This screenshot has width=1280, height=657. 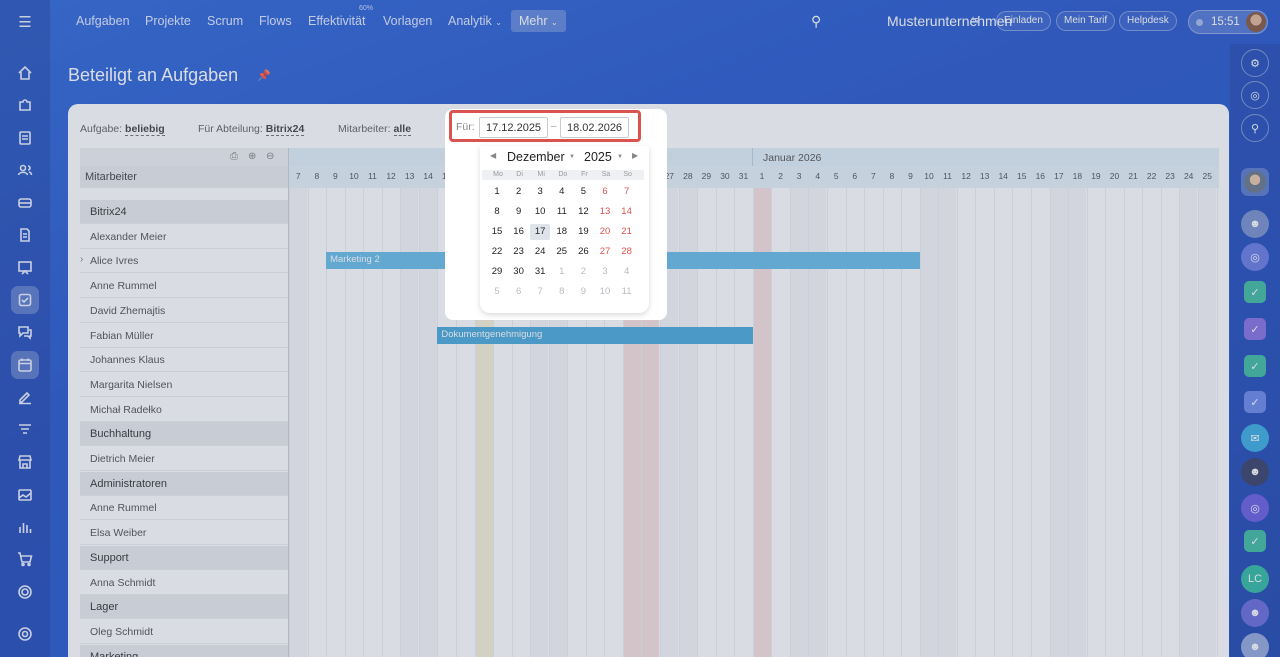 What do you see at coordinates (184, 261) in the screenshot?
I see `employee-row: › Alice Ivres` at bounding box center [184, 261].